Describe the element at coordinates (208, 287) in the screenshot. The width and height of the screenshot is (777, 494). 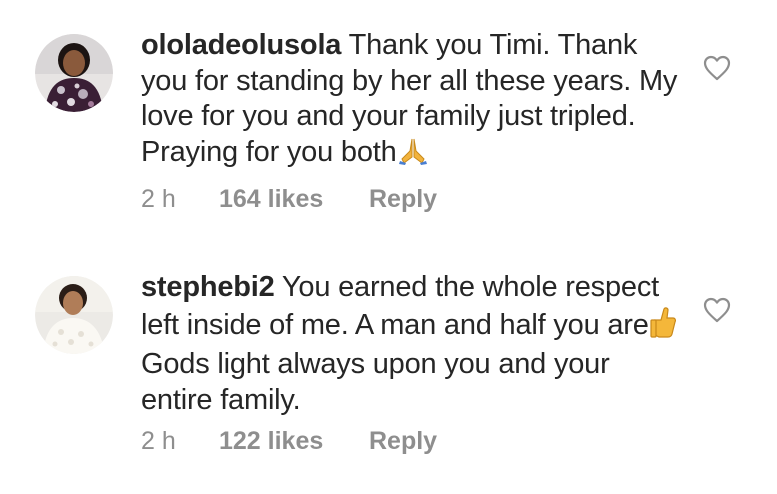
I see `comment-username: stephebi2` at that location.